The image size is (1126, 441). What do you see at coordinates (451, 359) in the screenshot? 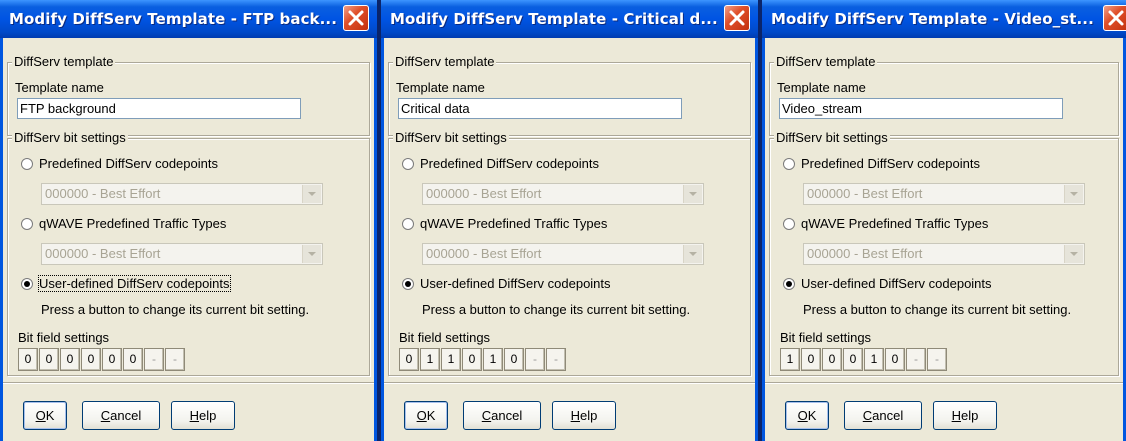
I see `bit-button-2: 1` at bounding box center [451, 359].